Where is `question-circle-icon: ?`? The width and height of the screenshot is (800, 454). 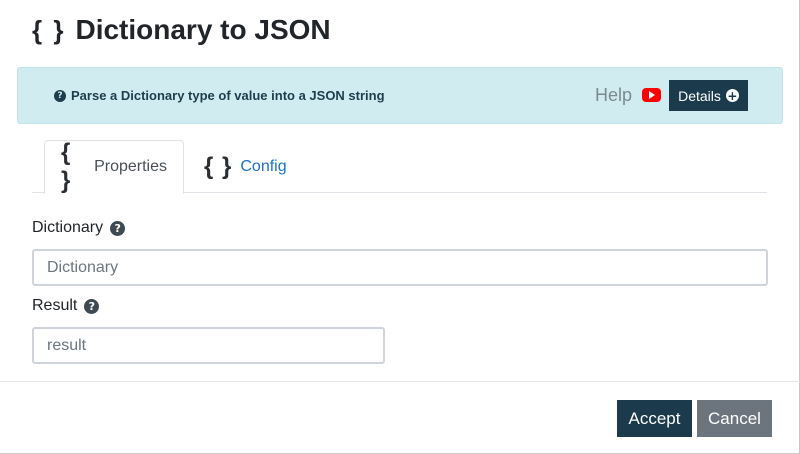 question-circle-icon: ? is located at coordinates (60, 95).